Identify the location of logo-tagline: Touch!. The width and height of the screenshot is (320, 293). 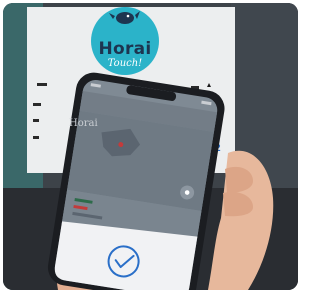
(125, 63).